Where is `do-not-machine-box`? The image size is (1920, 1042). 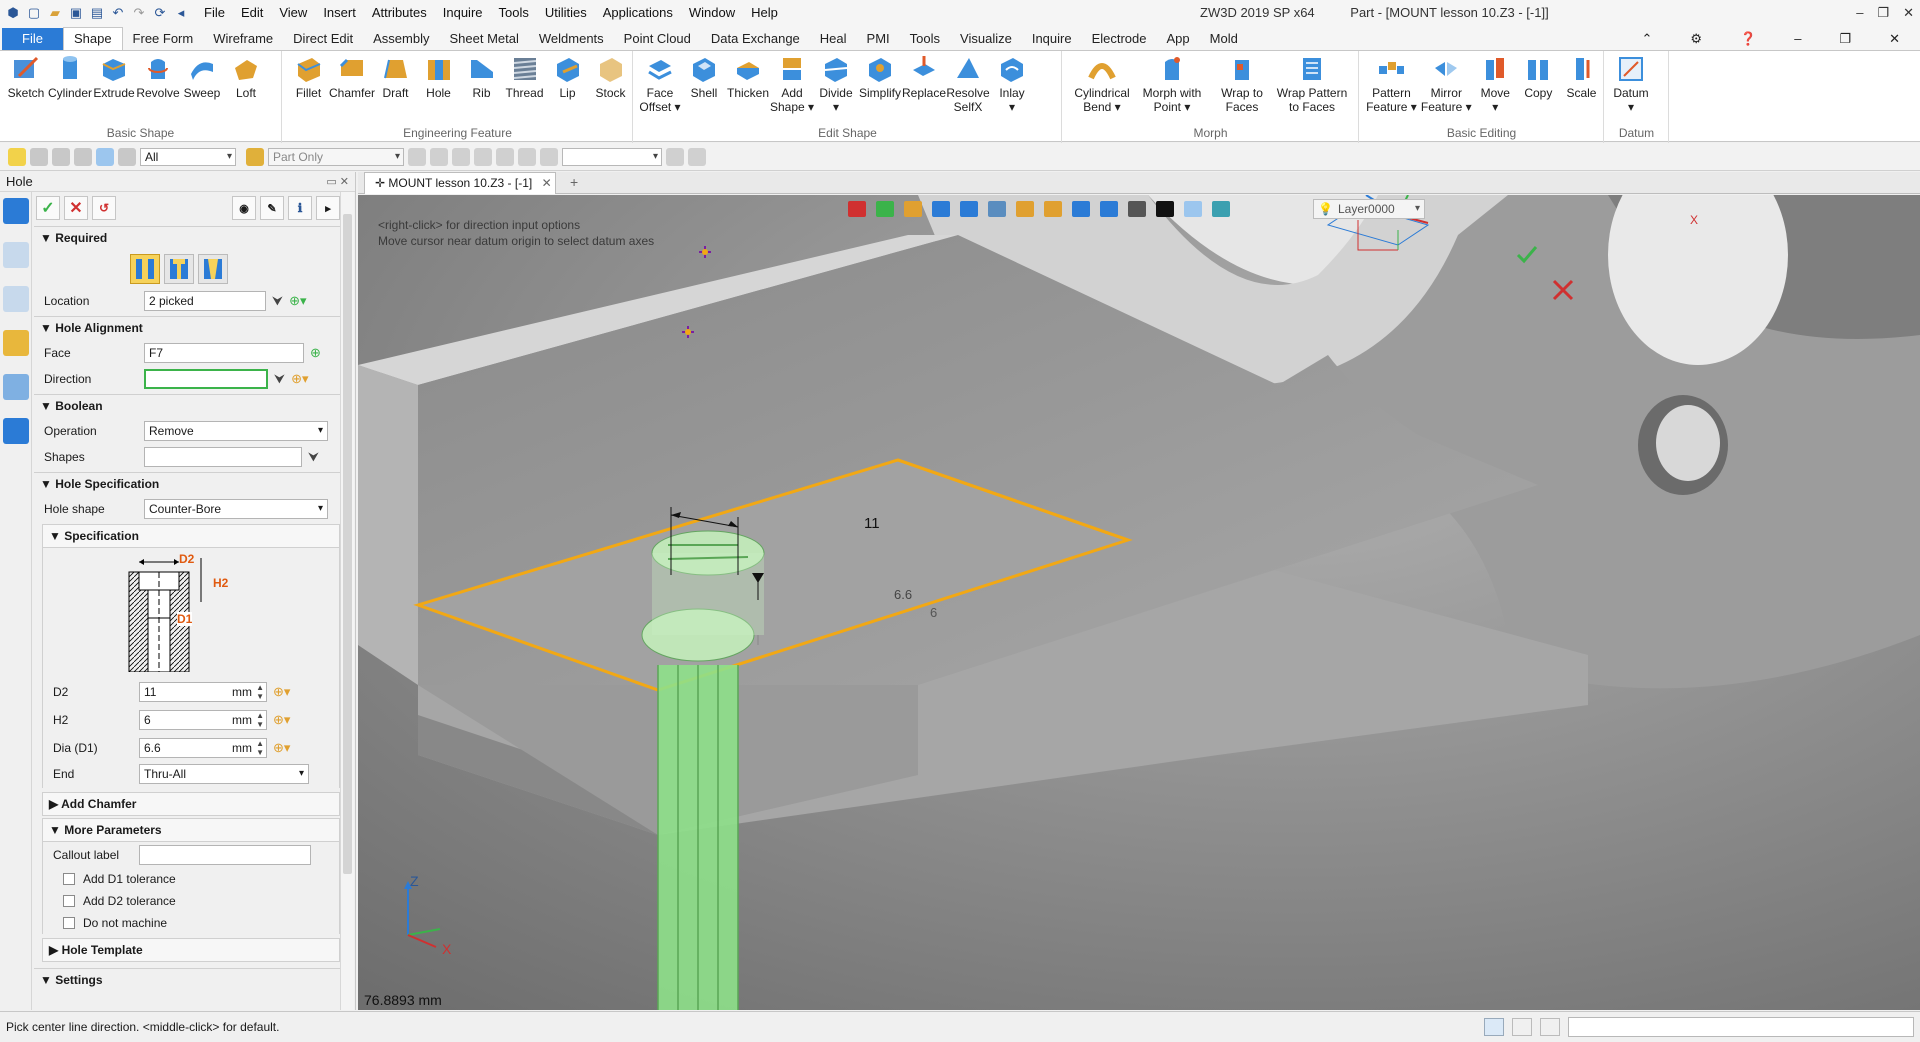 do-not-machine-box is located at coordinates (69, 923).